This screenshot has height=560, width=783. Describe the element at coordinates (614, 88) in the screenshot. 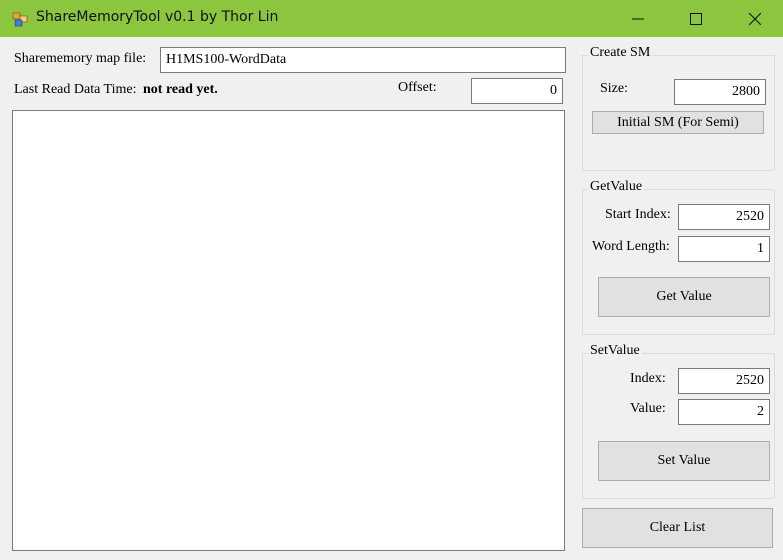

I see `size-label: Size:` at that location.